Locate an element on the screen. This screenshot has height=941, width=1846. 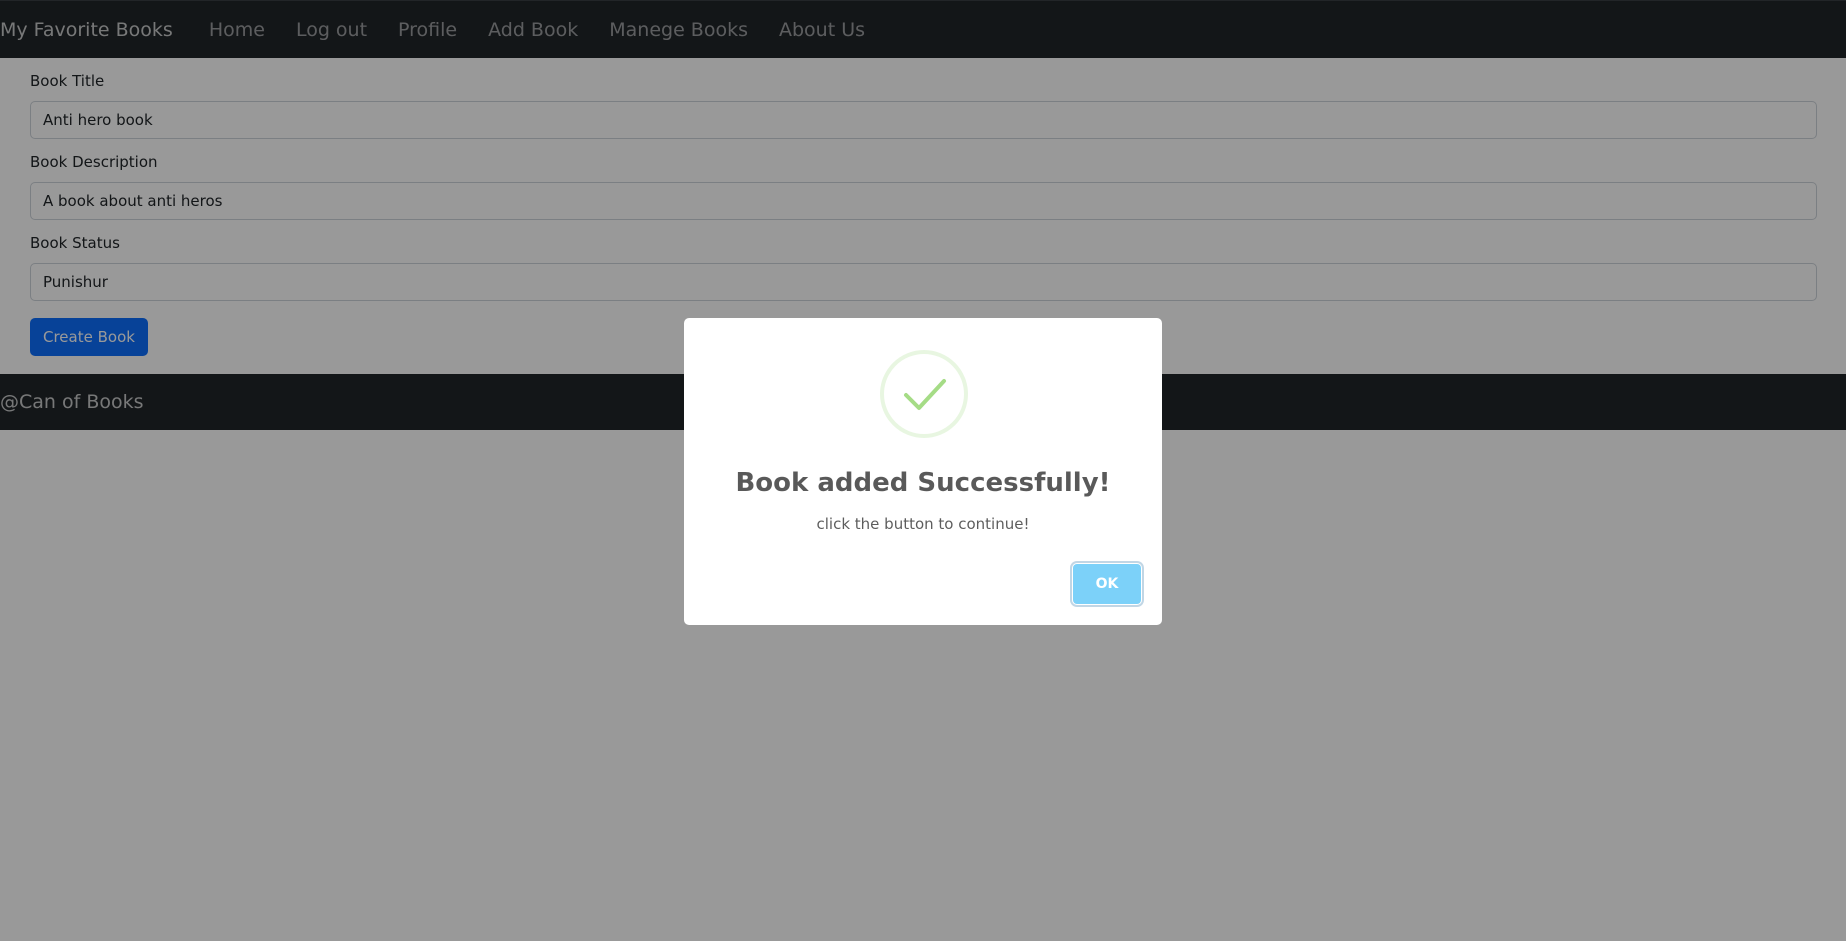
ok-button: OK is located at coordinates (1107, 584).